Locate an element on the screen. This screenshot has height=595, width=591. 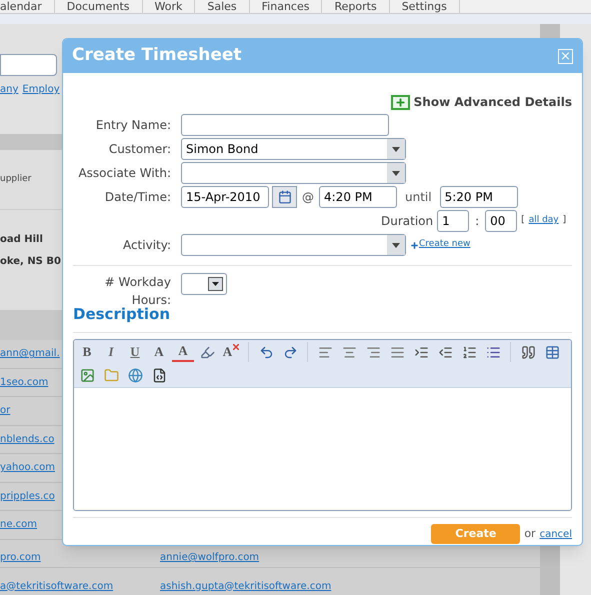
indent-icon is located at coordinates (421, 352).